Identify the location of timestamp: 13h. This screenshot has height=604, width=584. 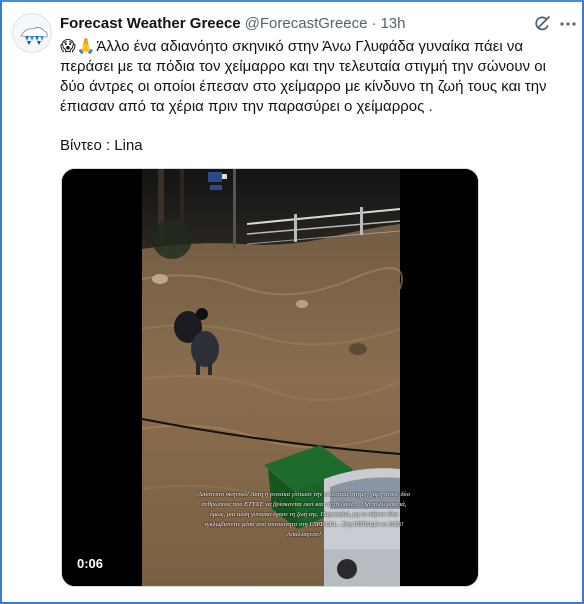
(392, 24).